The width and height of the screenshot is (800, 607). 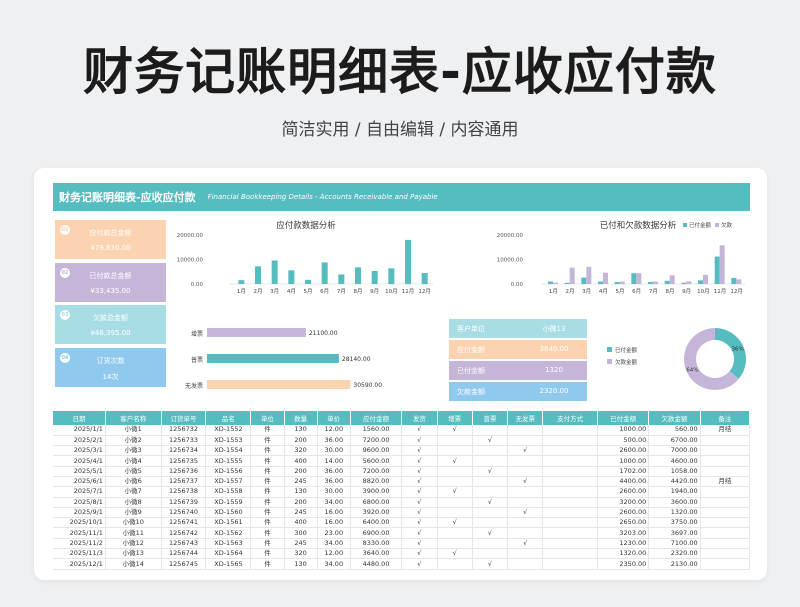 I want to click on table-cell: 1256733, so click(x=184, y=441).